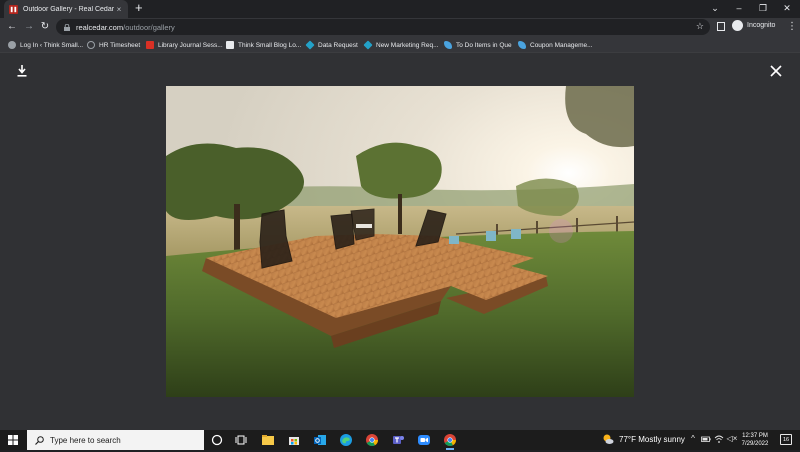 Image resolution: width=800 pixels, height=452 pixels. Describe the element at coordinates (12, 45) in the screenshot. I see `wordpress-icon` at that location.